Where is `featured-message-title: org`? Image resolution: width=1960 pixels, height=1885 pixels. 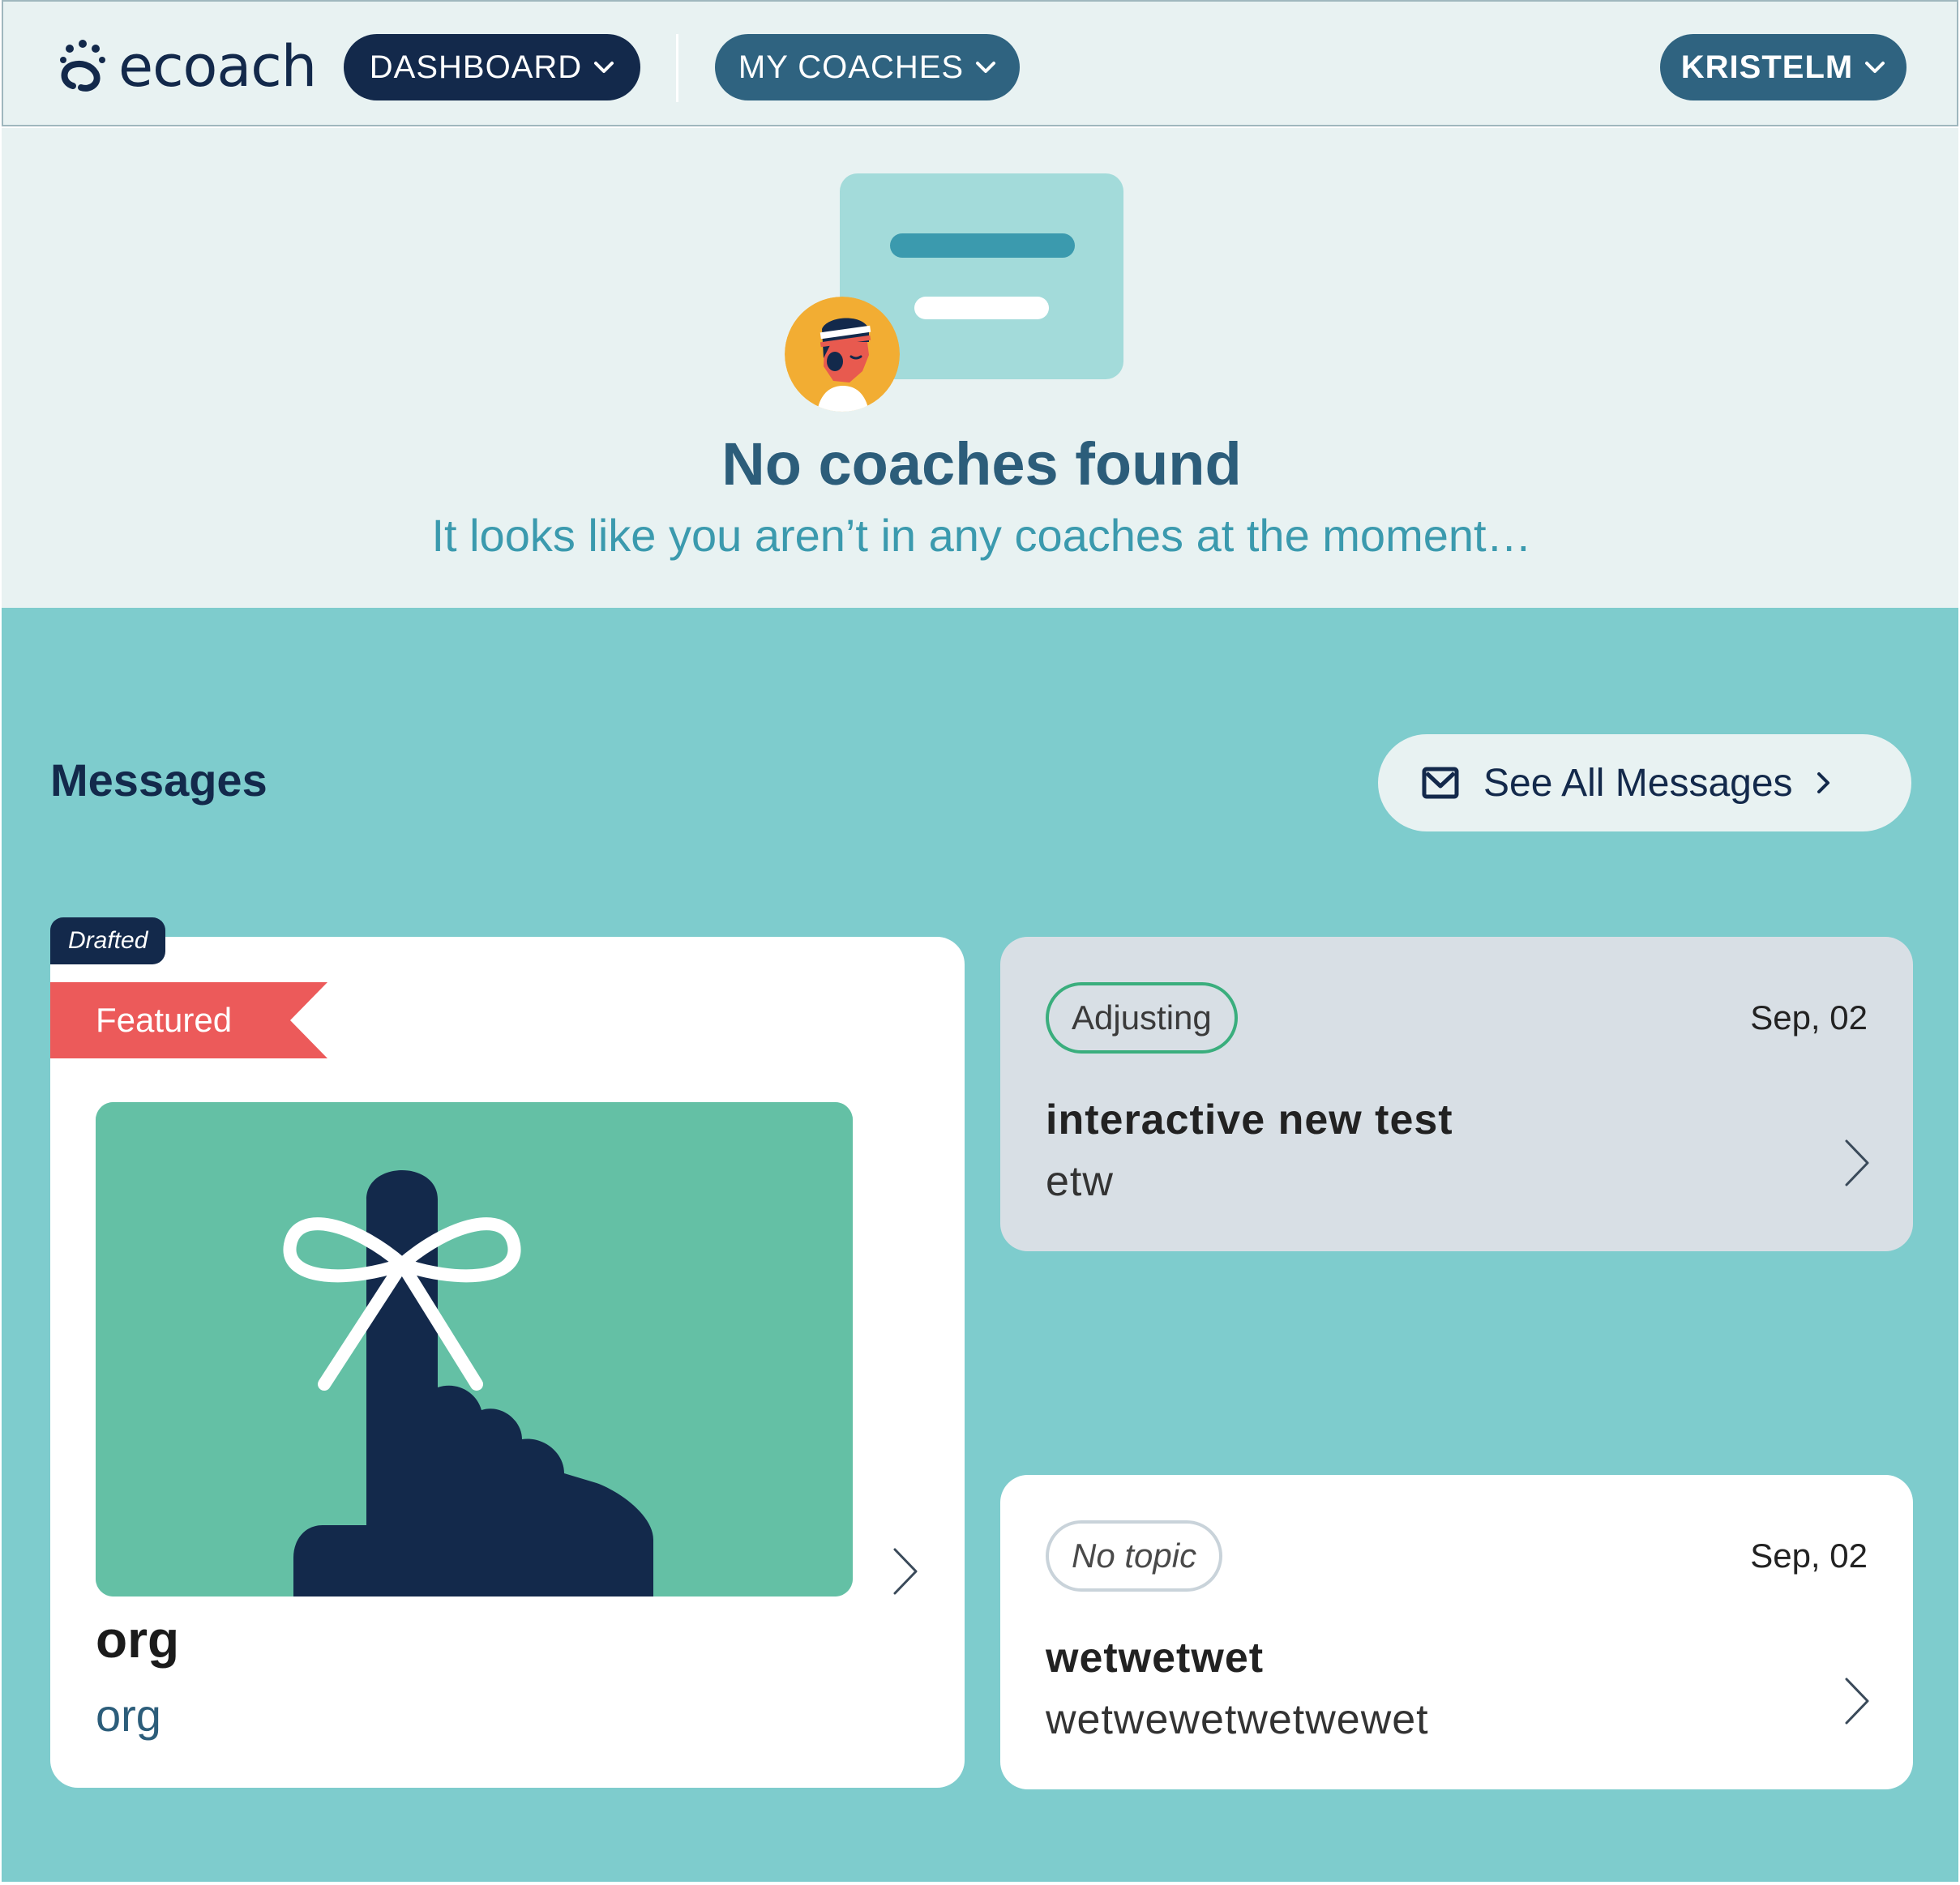
featured-message-title: org is located at coordinates (138, 1639).